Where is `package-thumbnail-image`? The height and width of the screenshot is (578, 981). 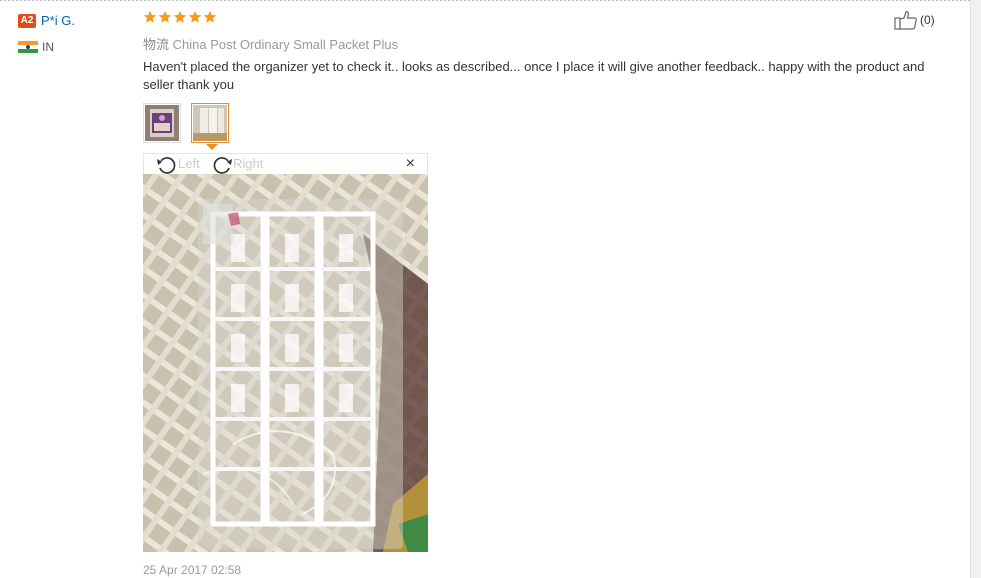
package-thumbnail-image is located at coordinates (162, 123).